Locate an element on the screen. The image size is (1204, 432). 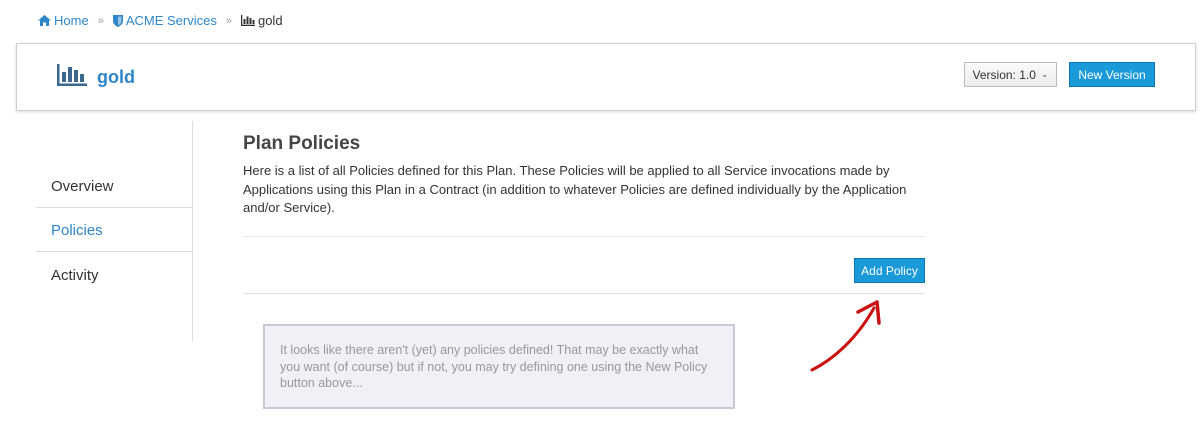
breadcrumb-service-link: ACME Services is located at coordinates (164, 20).